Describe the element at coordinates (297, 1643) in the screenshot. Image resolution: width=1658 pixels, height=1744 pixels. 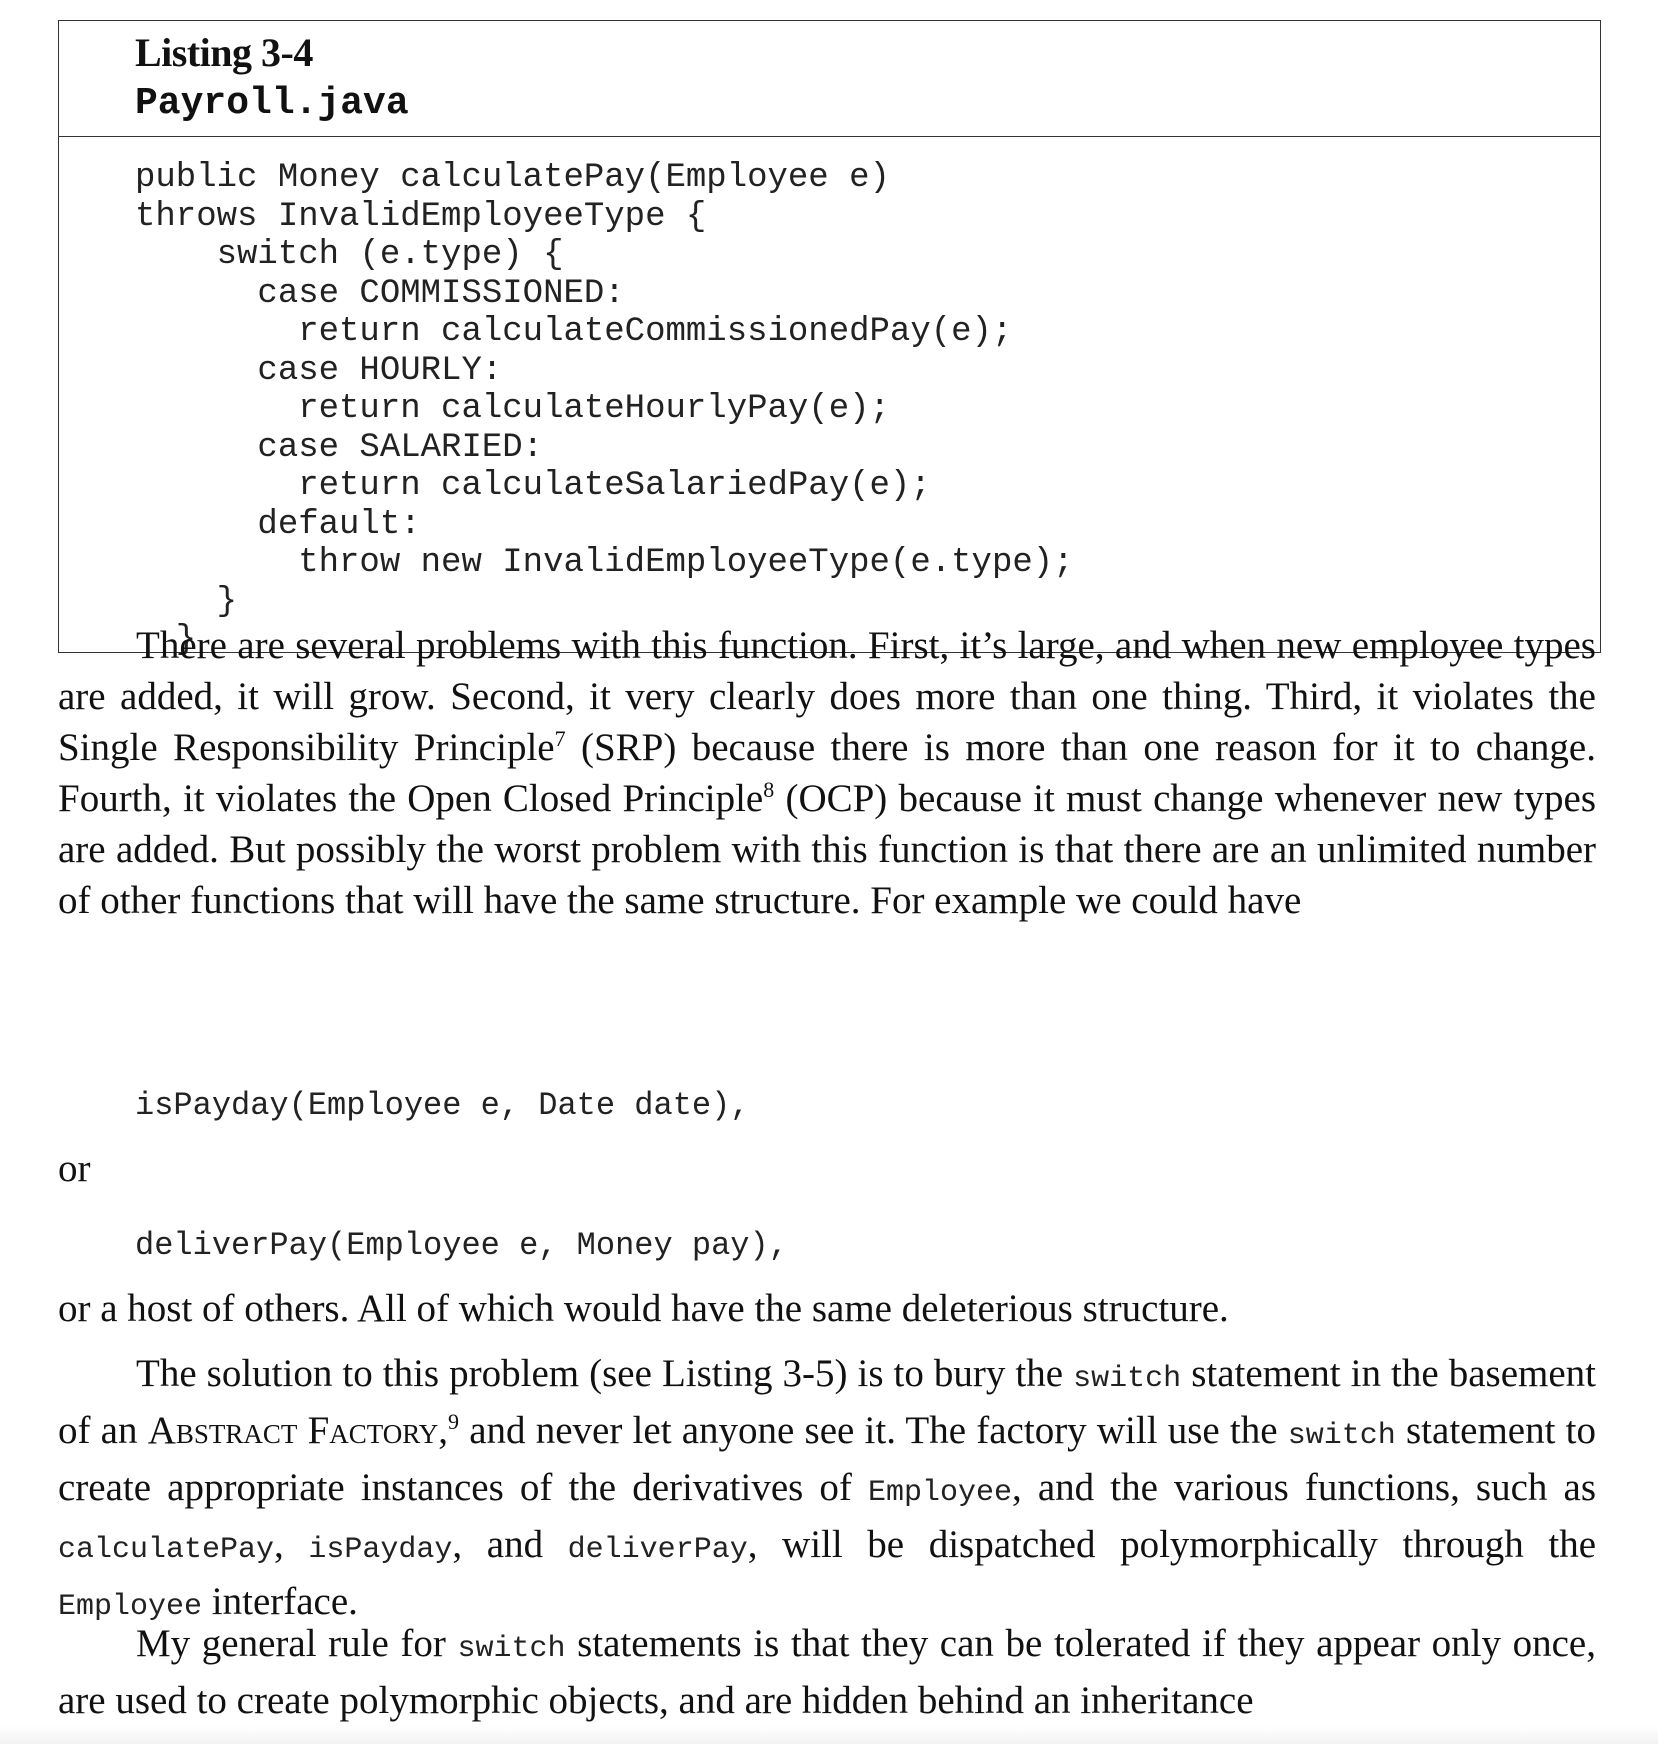
I see `paragraph-text: My general rule for` at that location.